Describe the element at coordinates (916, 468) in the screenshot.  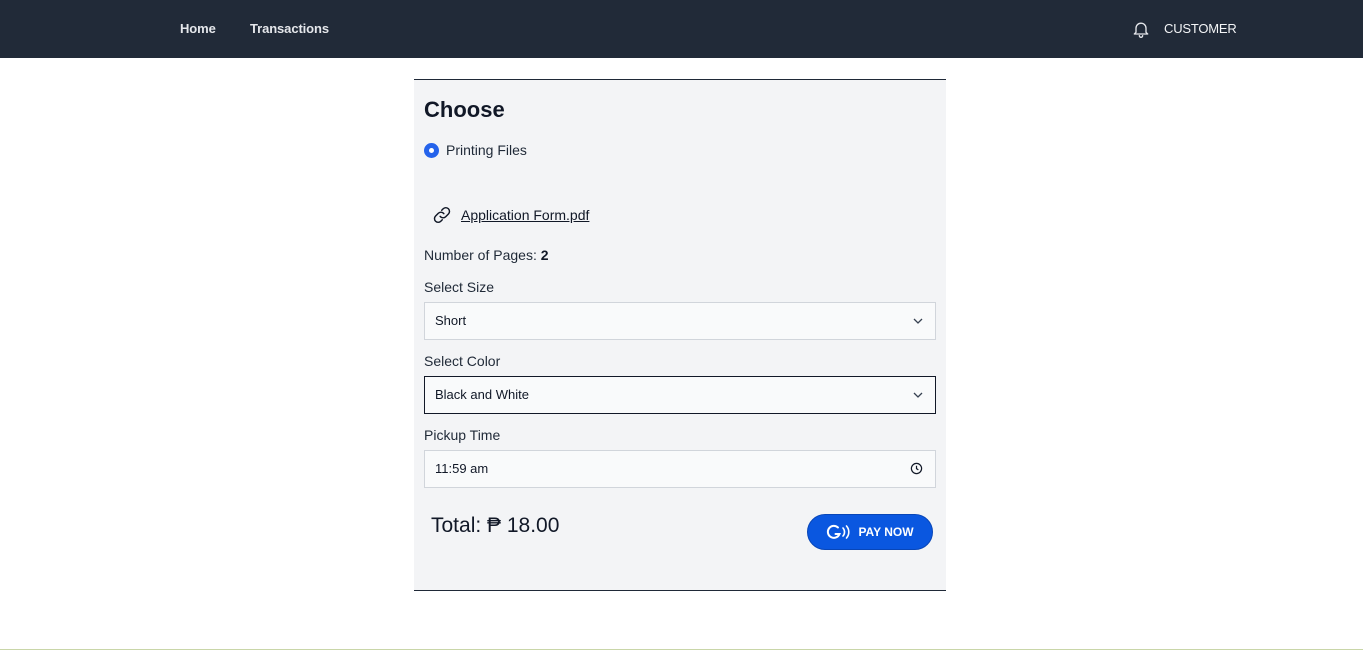
I see `clock-icon` at that location.